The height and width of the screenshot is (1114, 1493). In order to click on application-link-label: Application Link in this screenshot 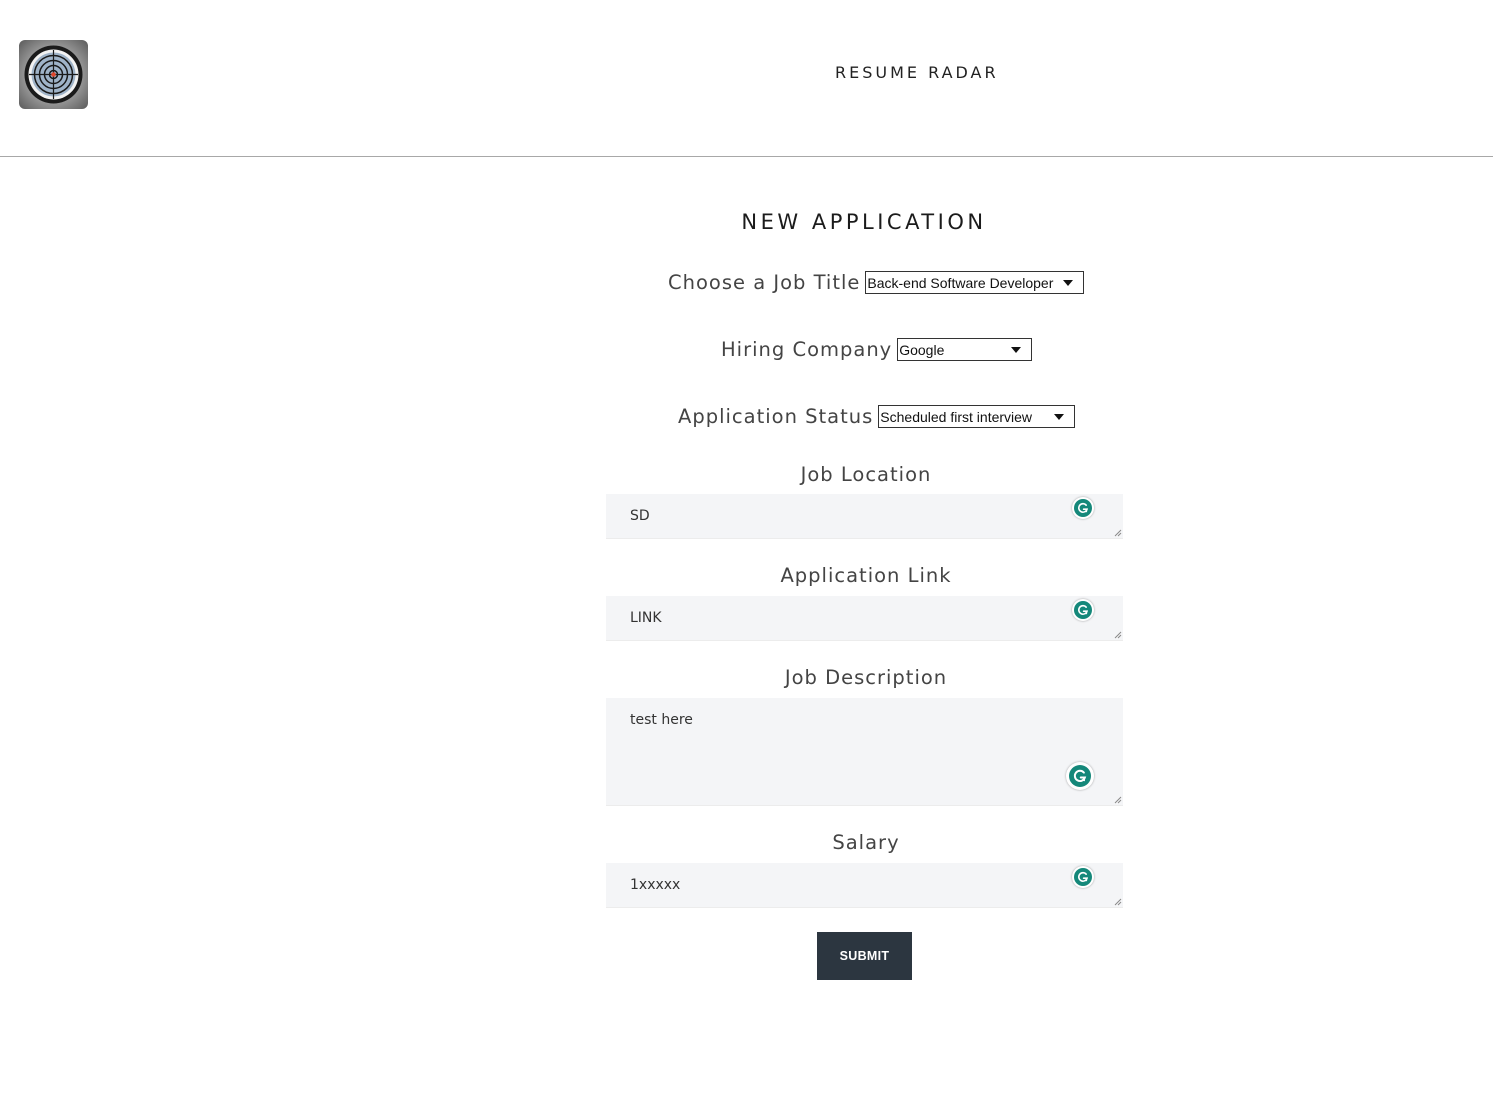, I will do `click(866, 575)`.